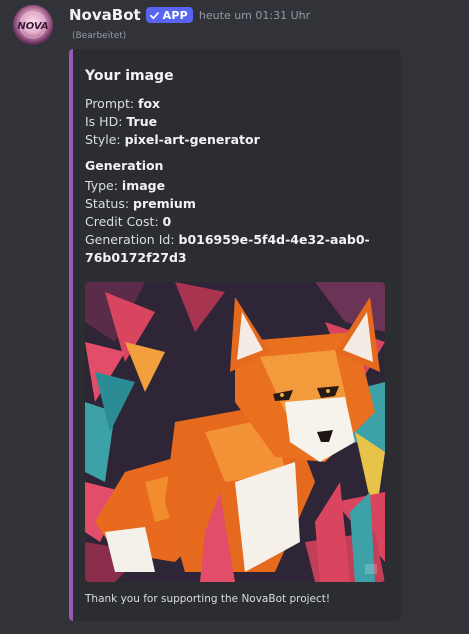  Describe the element at coordinates (143, 185) in the screenshot. I see `type-value: image` at that location.